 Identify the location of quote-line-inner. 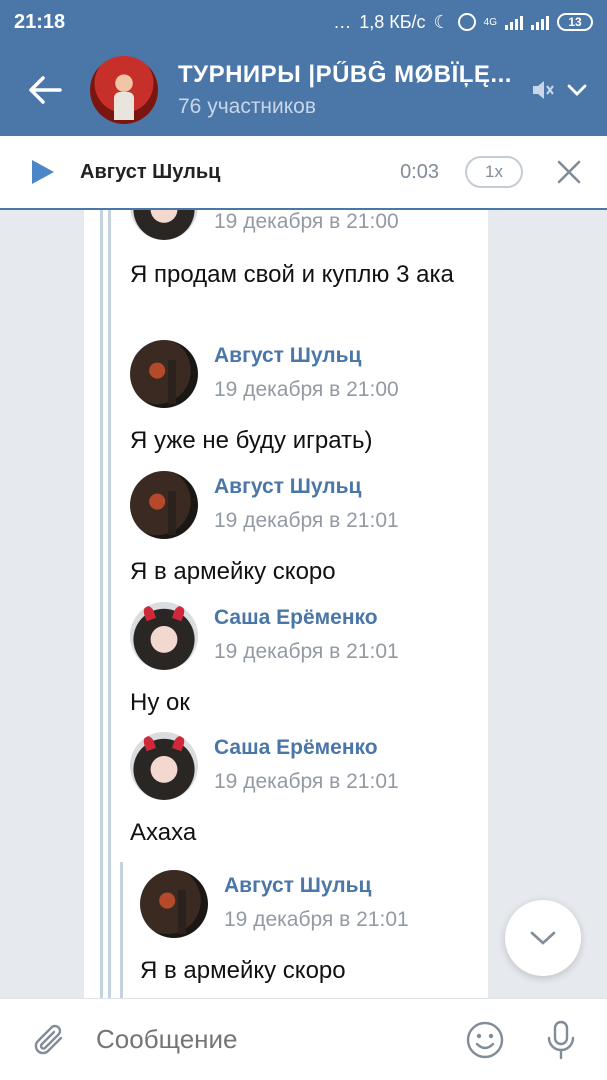
(109, 604).